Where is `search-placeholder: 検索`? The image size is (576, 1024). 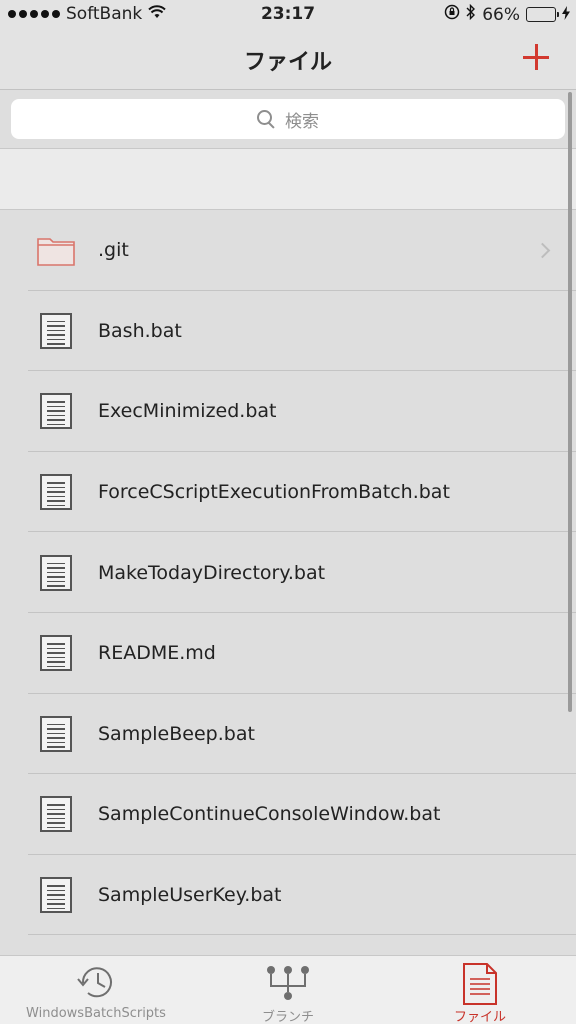
search-placeholder: 検索 is located at coordinates (302, 121).